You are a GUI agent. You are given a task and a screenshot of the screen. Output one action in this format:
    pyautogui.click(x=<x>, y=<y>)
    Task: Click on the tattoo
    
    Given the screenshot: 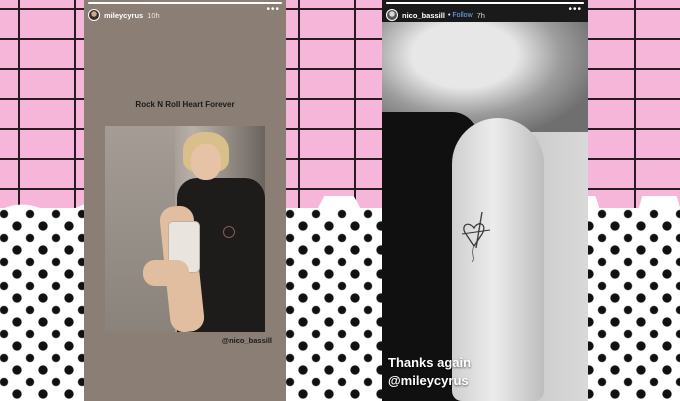 What is the action you would take?
    pyautogui.click(x=229, y=232)
    